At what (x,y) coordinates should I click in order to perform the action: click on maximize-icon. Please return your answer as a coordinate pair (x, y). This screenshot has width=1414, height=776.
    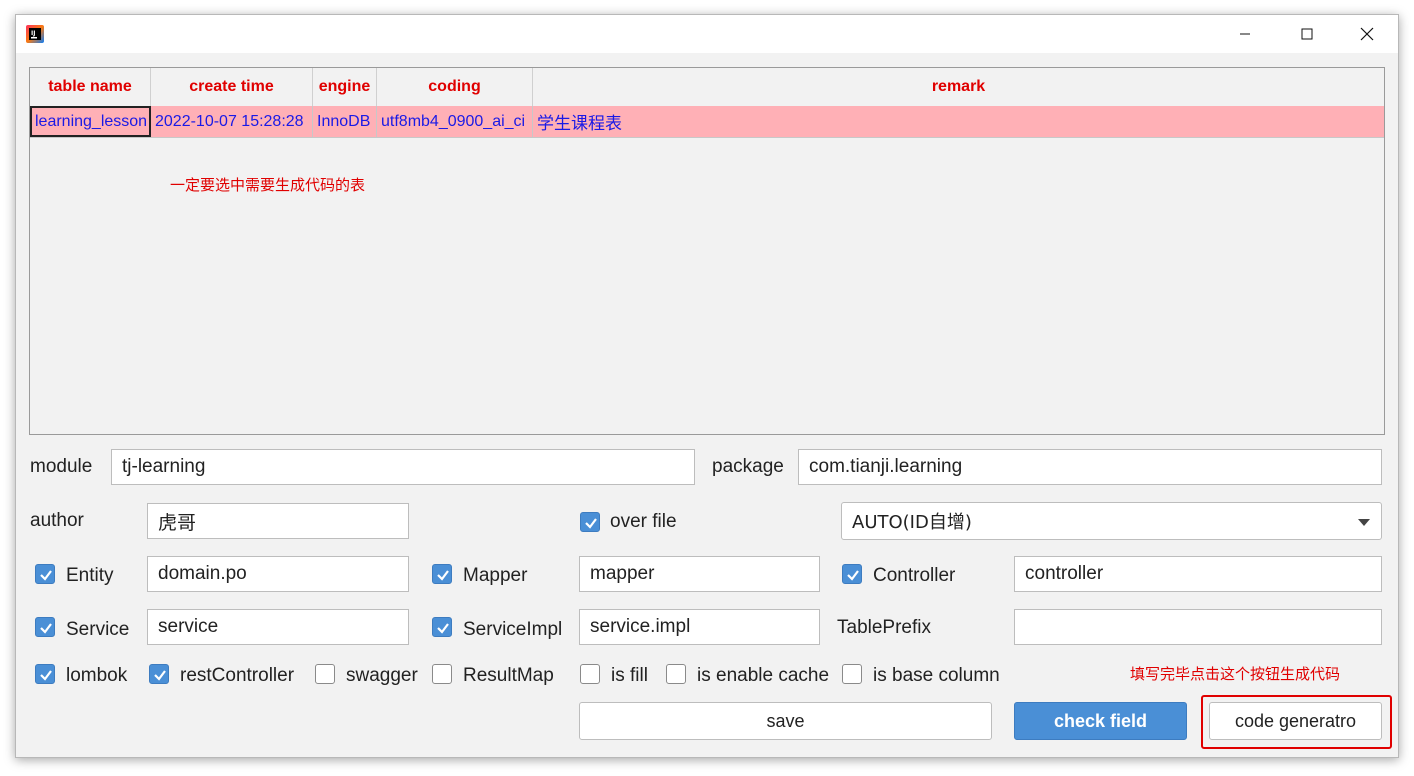
    Looking at the image, I should click on (1307, 34).